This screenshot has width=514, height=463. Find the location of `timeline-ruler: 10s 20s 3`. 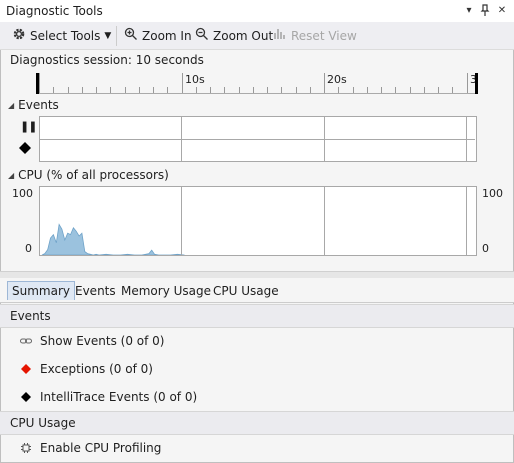

timeline-ruler: 10s 20s 3 is located at coordinates (258, 83).